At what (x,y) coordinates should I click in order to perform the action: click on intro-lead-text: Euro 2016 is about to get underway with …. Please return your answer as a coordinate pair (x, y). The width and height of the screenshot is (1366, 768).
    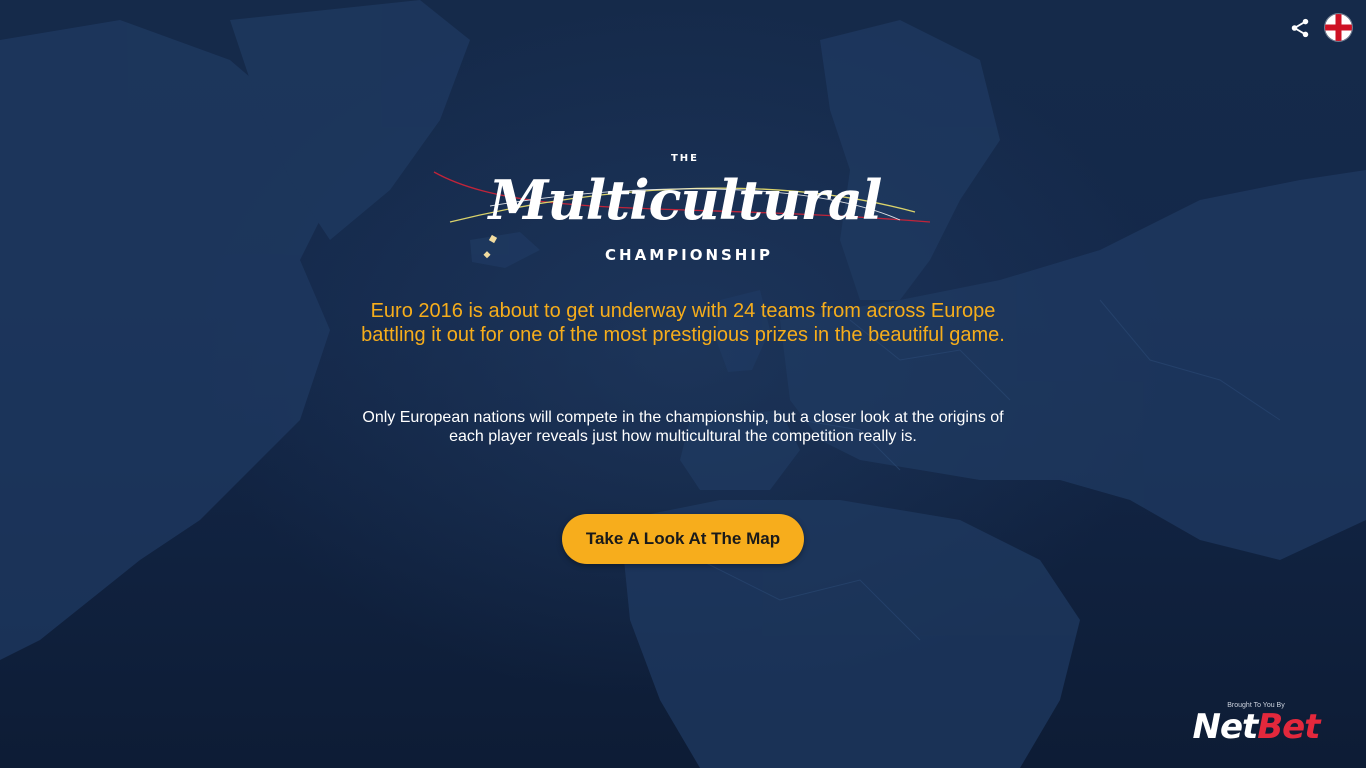
    Looking at the image, I should click on (683, 323).